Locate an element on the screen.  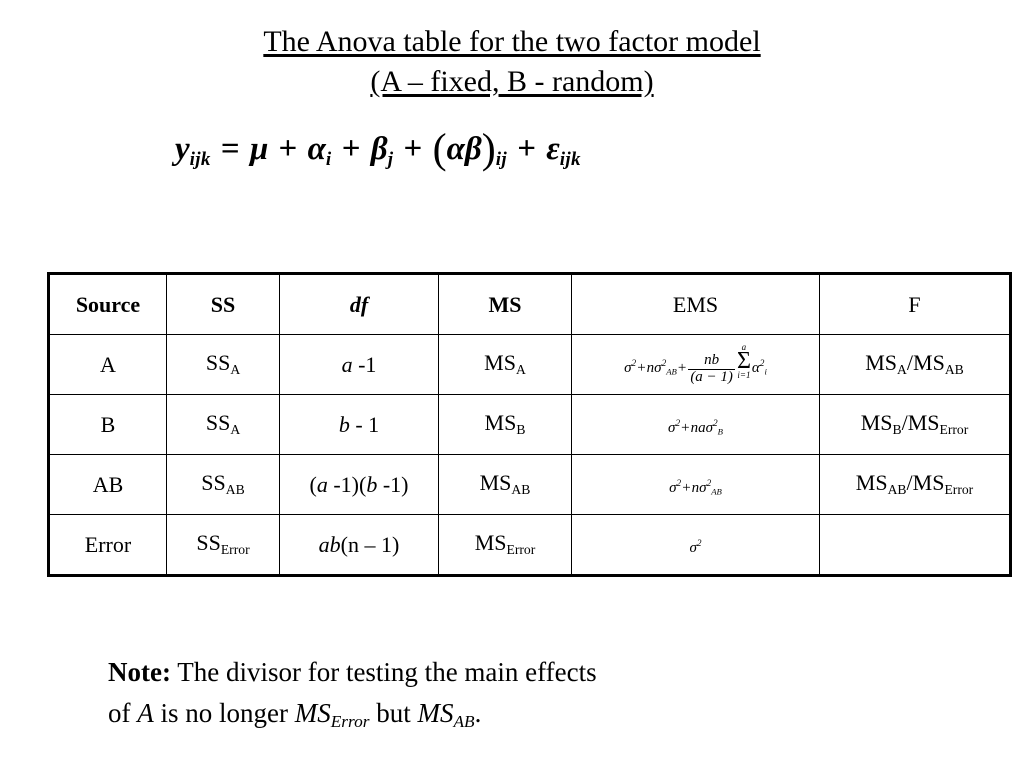
equation-interaction-subscript: ij is located at coordinates (501, 160).